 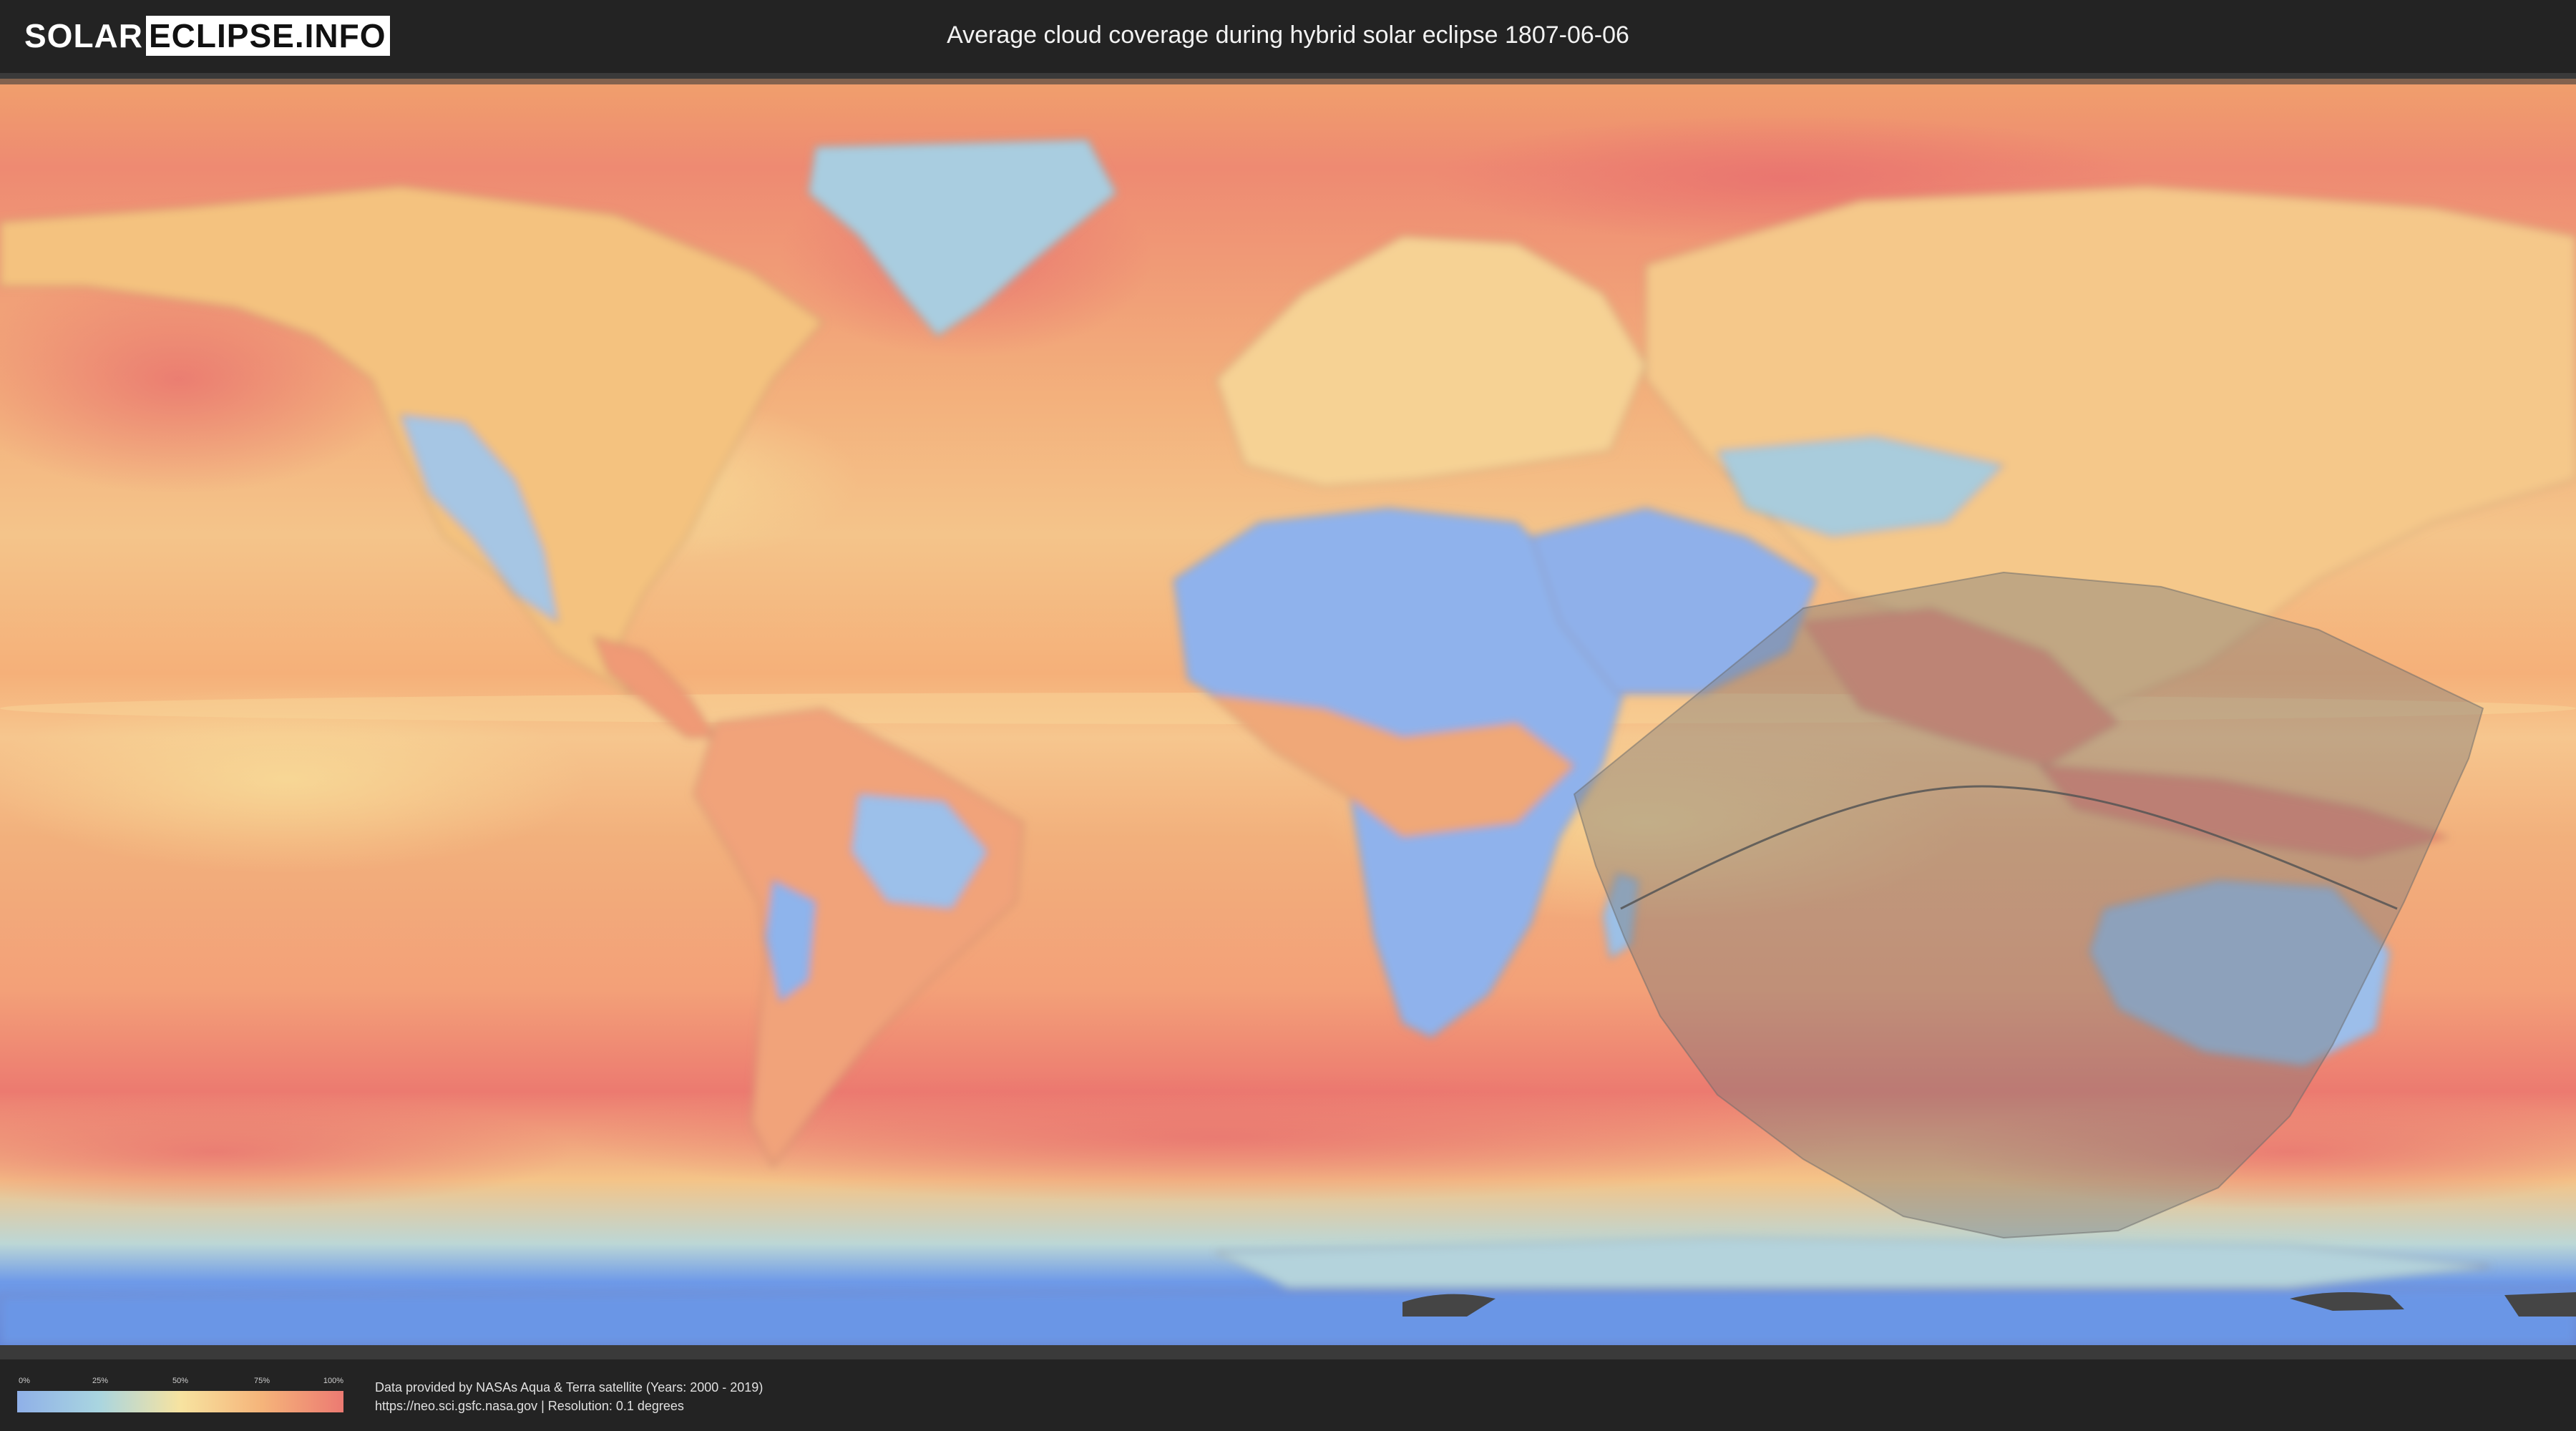 I want to click on legend-tick-50: 50%, so click(x=180, y=1381).